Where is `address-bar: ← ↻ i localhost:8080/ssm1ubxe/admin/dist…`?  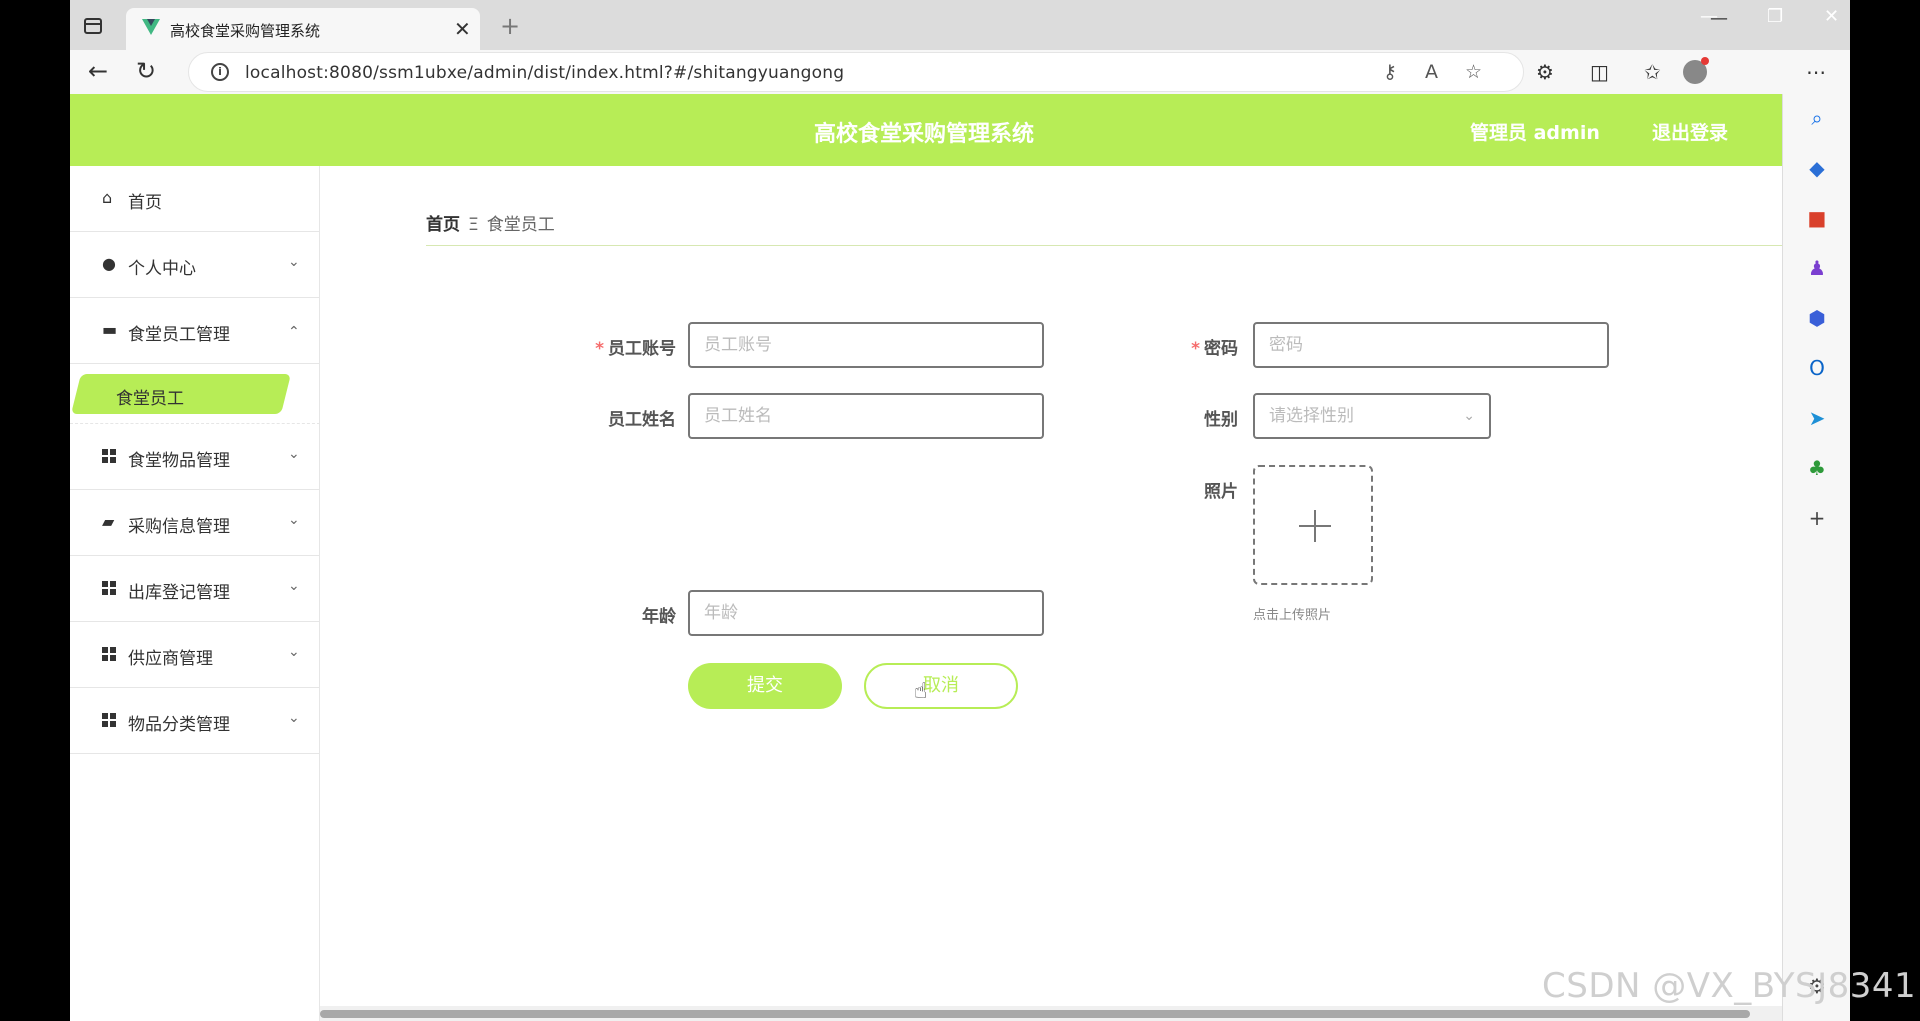 address-bar: ← ↻ i localhost:8080/ssm1ubxe/admin/dist… is located at coordinates (960, 72).